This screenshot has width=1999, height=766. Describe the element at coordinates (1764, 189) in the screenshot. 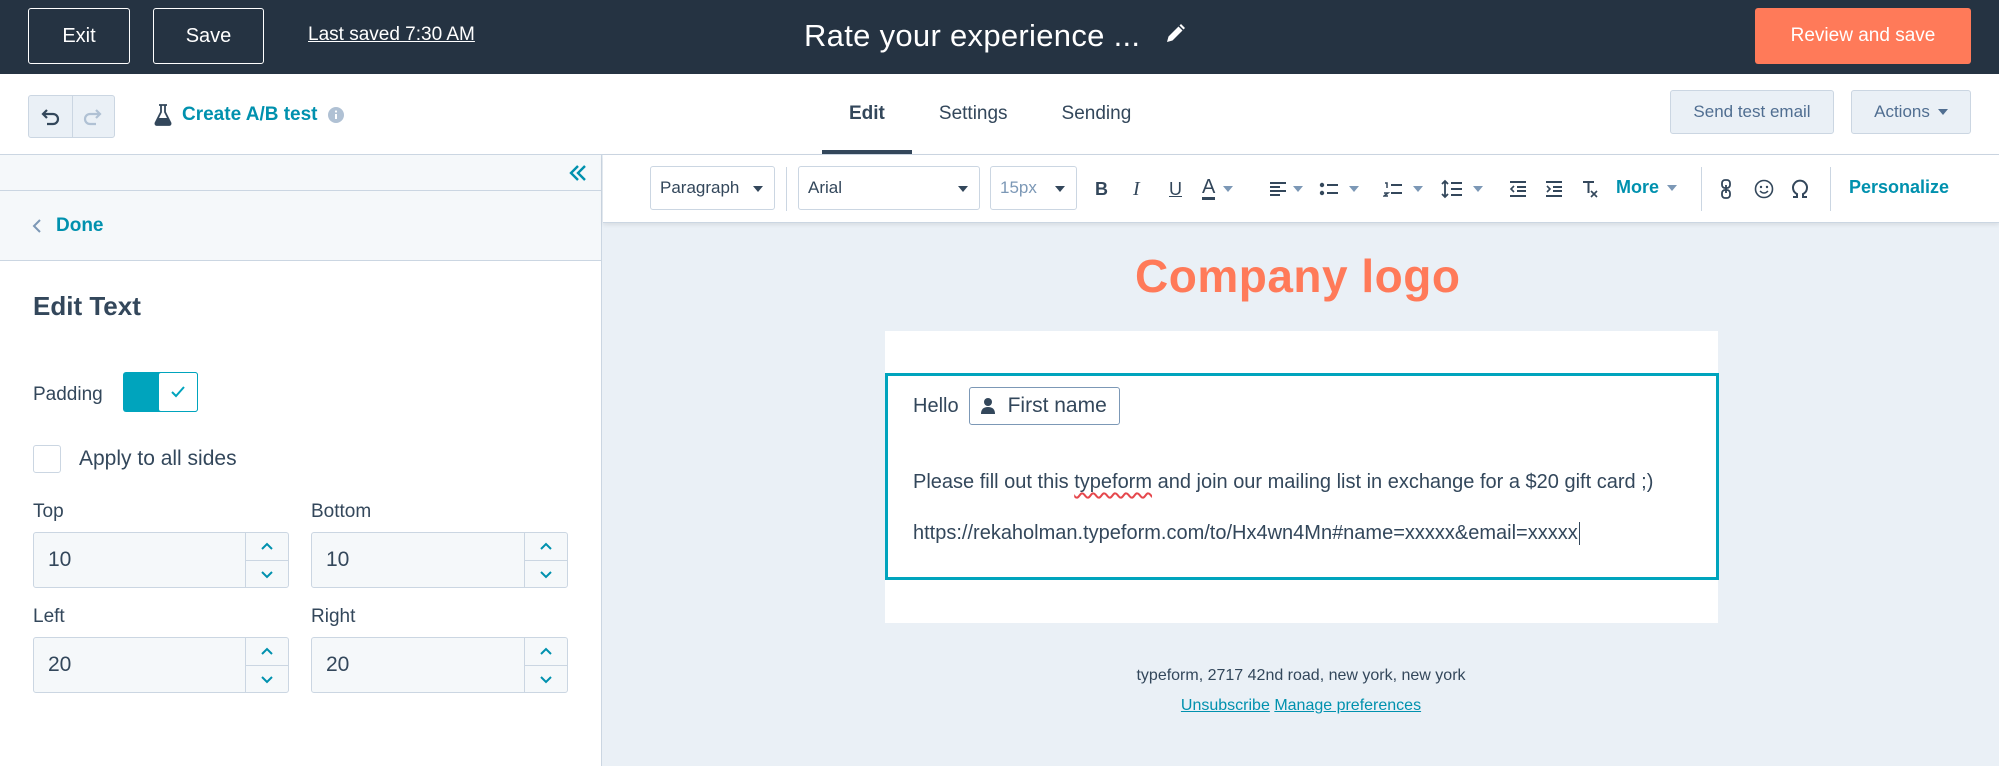

I see `emoji-icon` at that location.